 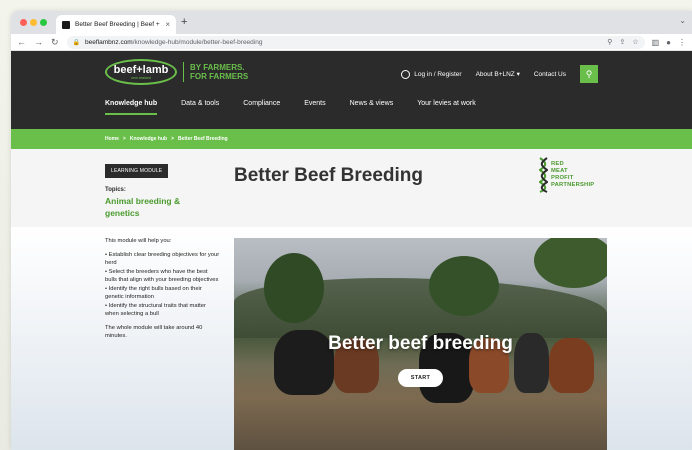 I want to click on login-label: Log in / Register, so click(x=438, y=74).